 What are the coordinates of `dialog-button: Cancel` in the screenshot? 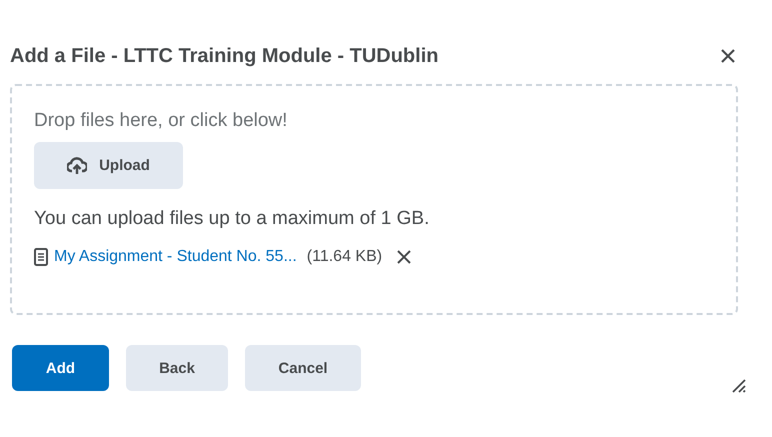 It's located at (303, 368).